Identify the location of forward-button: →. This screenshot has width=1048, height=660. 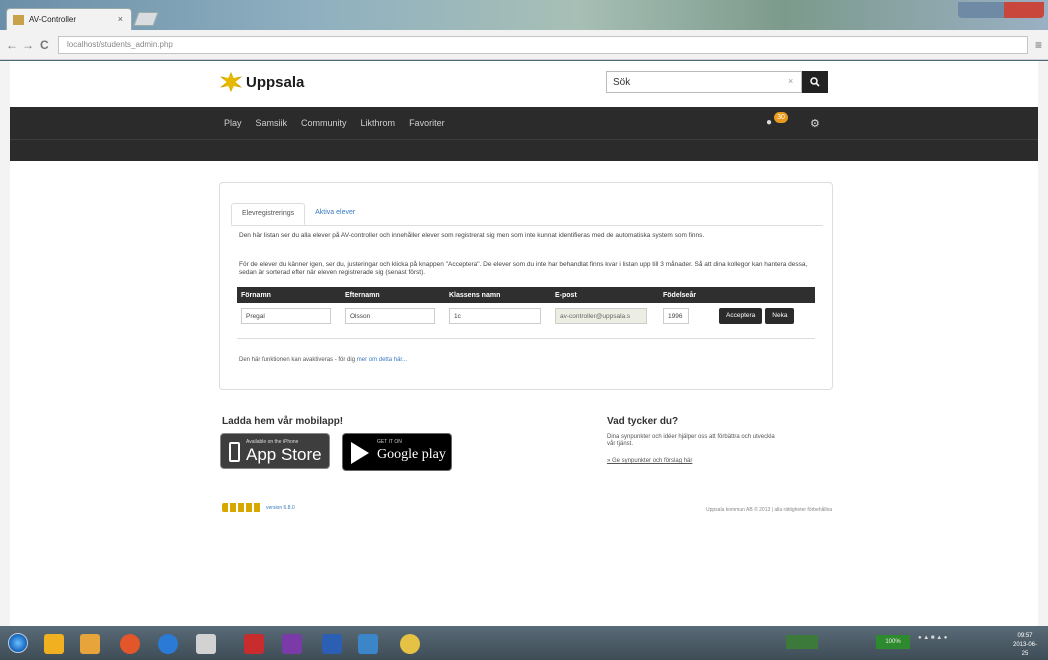
(28, 45).